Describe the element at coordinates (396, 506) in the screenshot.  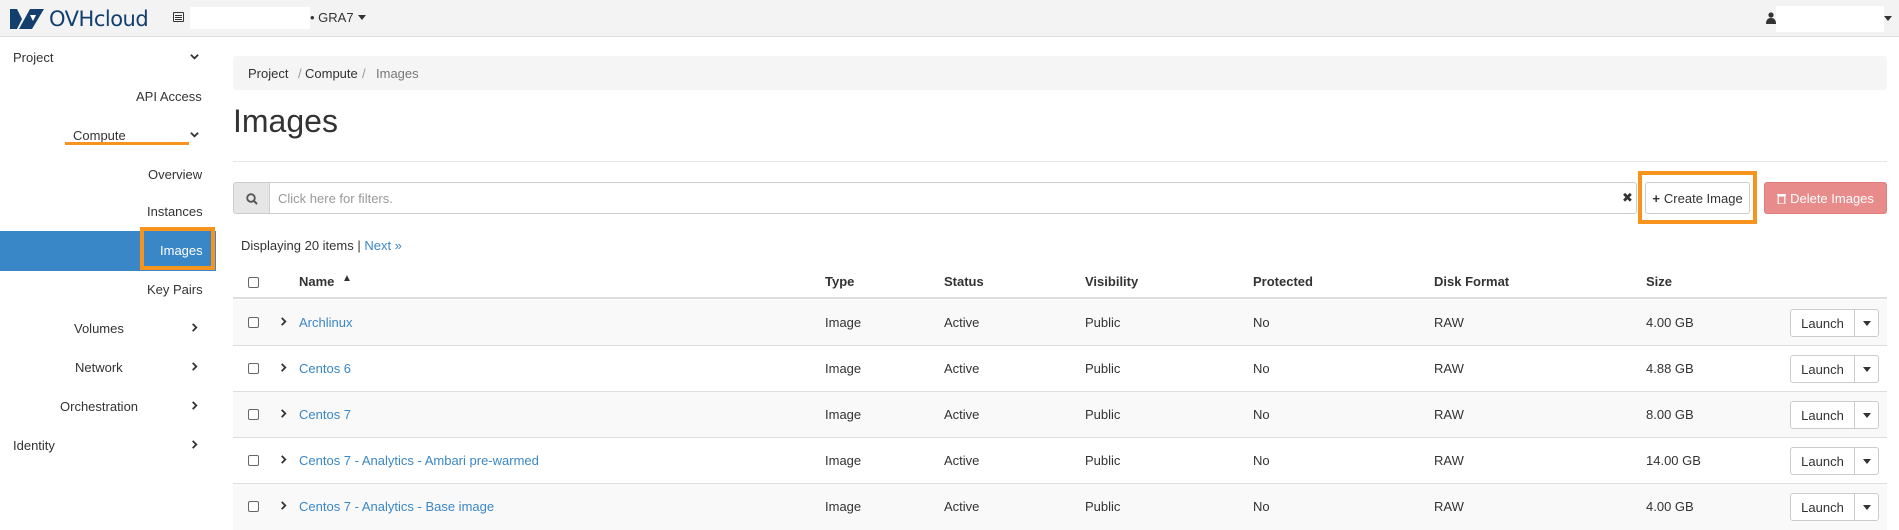
I see `image-name-link: Centos 7 - Analytics - Base image` at that location.